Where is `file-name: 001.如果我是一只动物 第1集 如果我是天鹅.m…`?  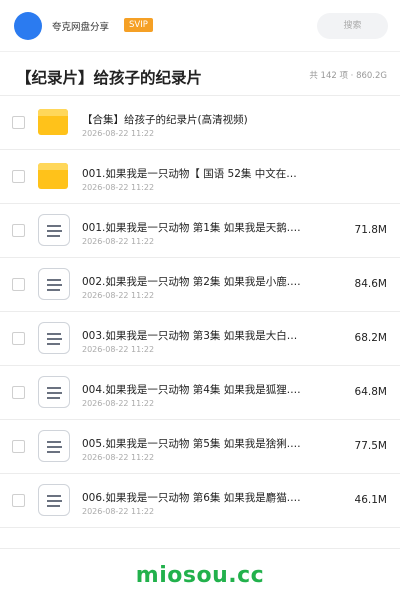
file-name: 001.如果我是一只动物 第1集 如果我是天鹅.m… is located at coordinates (193, 228).